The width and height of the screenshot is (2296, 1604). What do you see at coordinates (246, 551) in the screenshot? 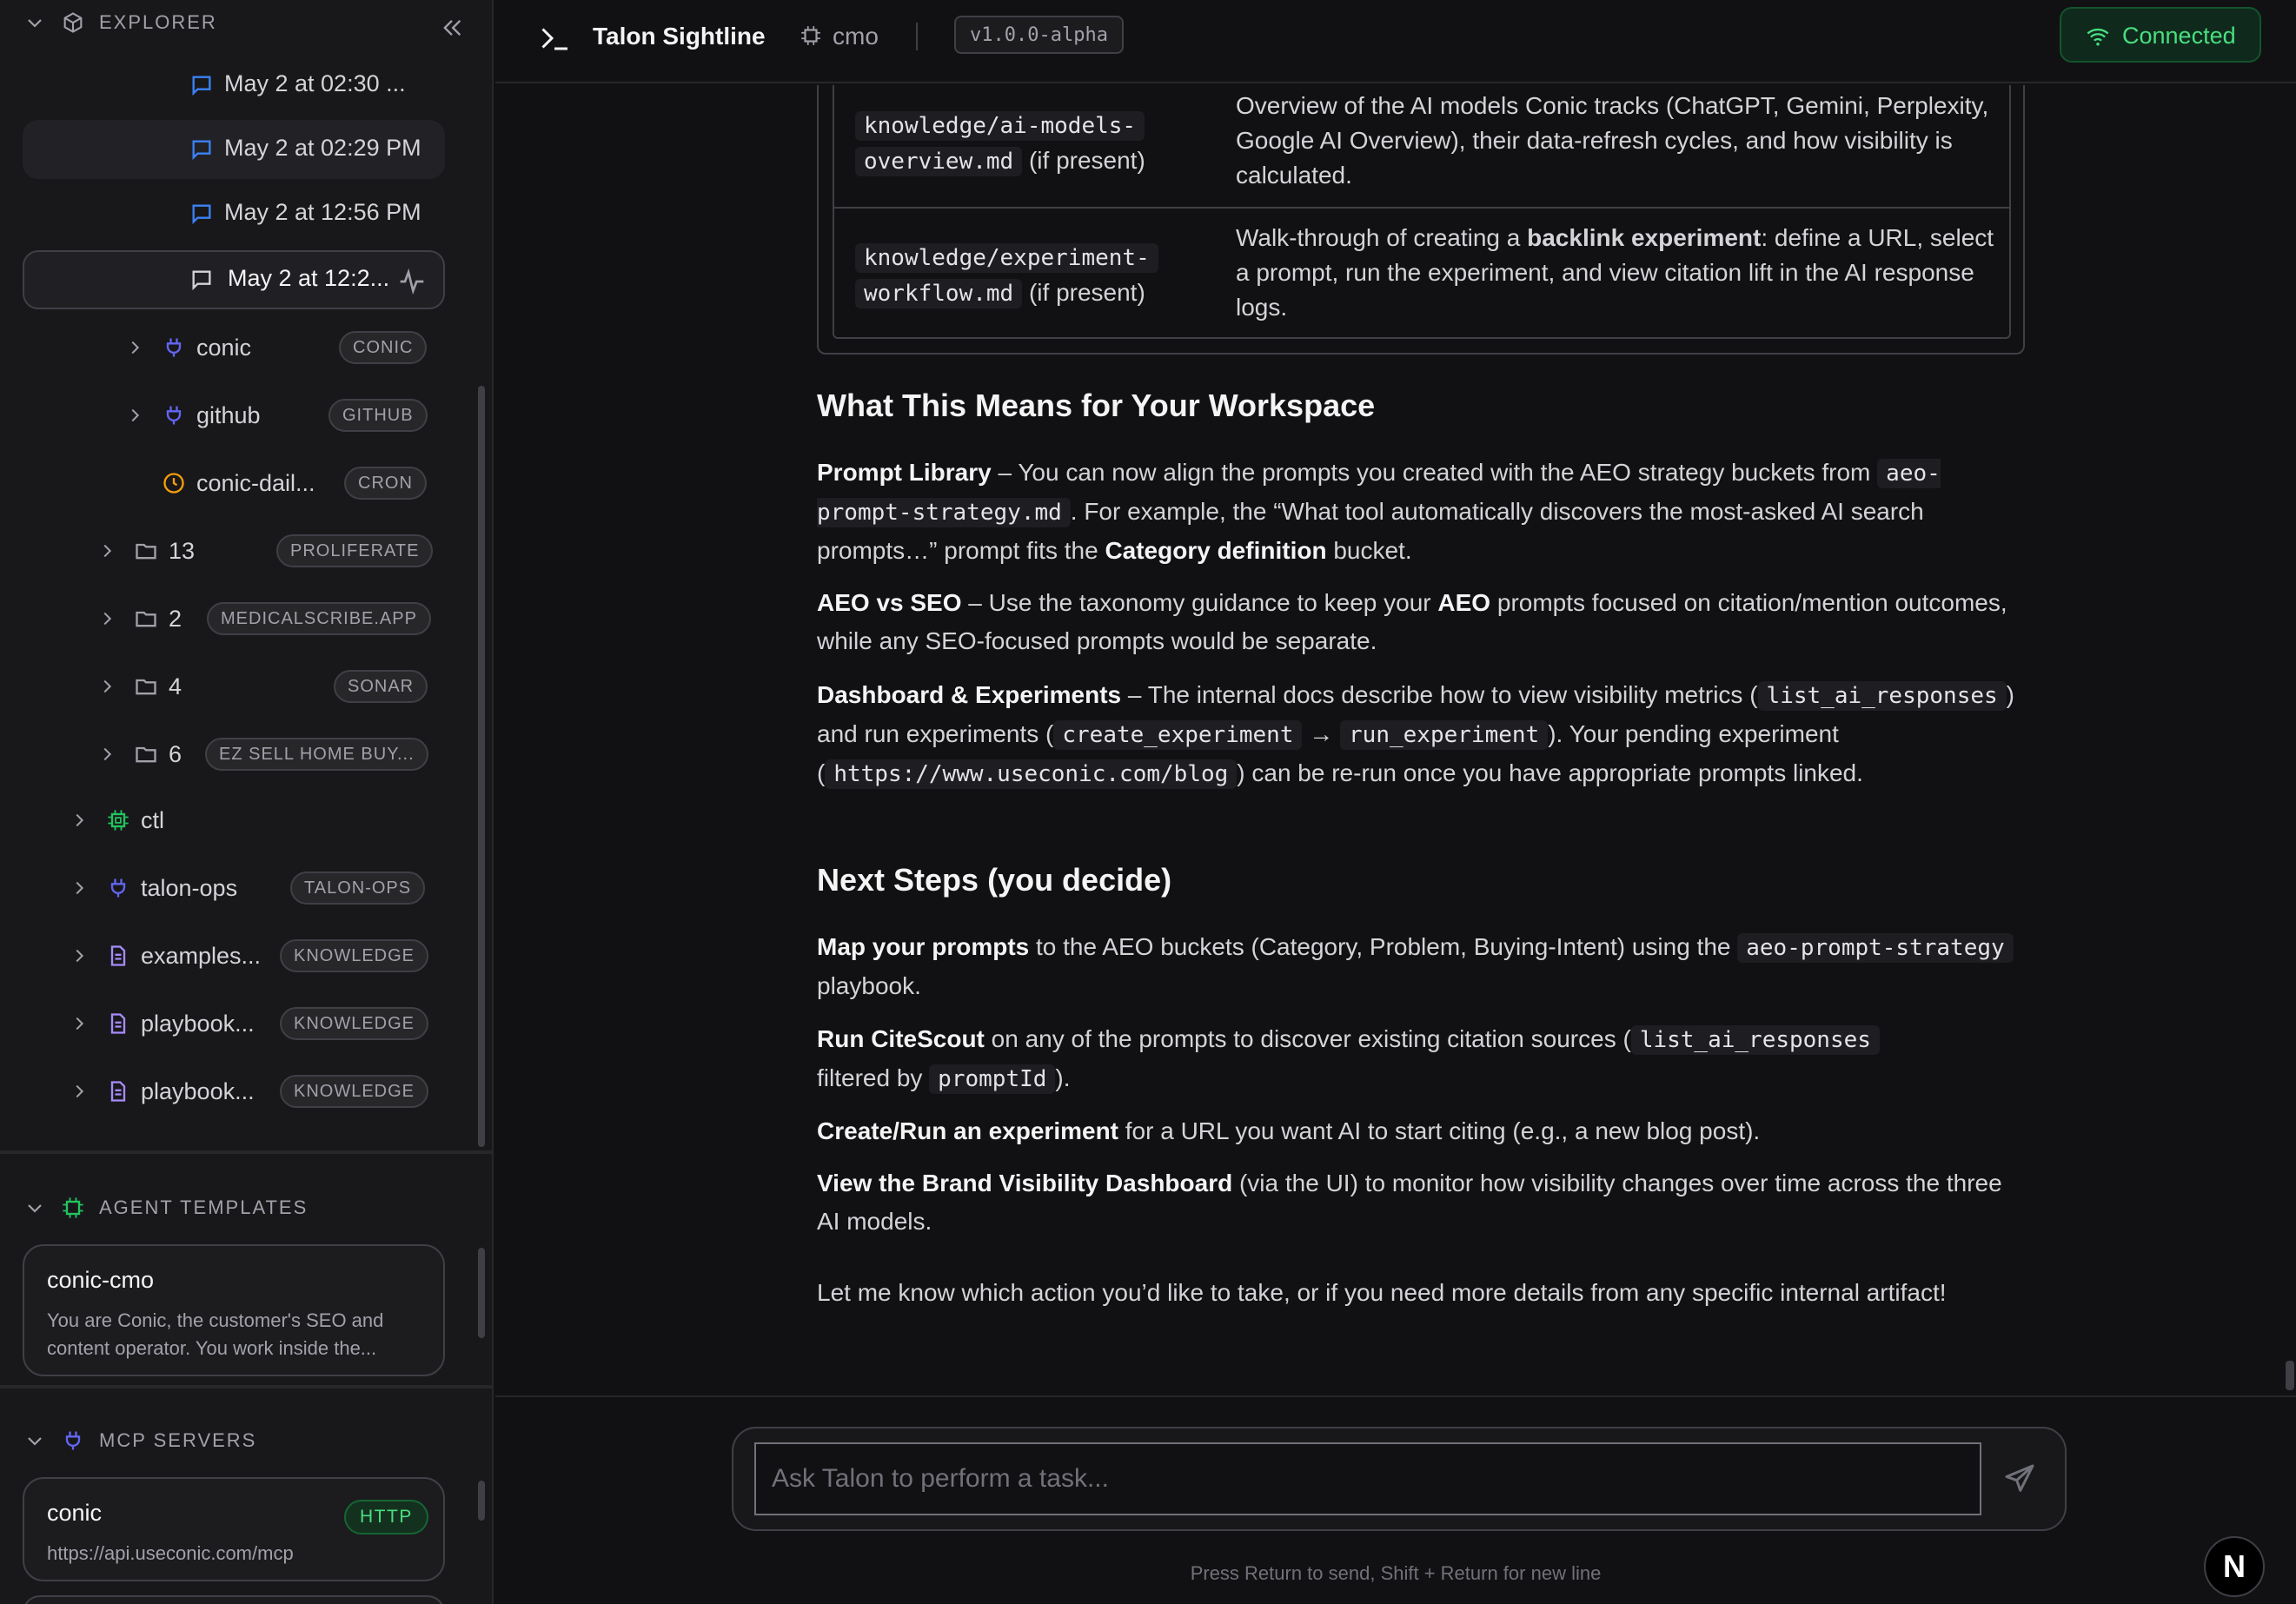
I see `tree-item-folder-13: 13 PROLIFERATE` at bounding box center [246, 551].